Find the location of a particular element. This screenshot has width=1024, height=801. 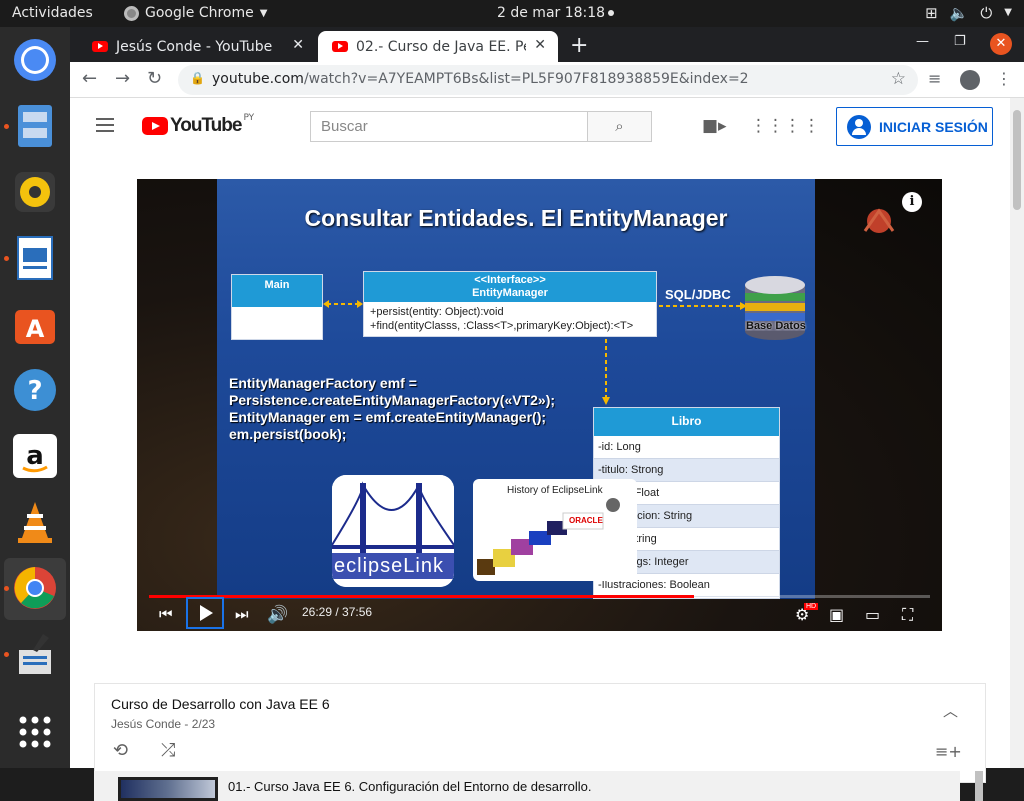

new-tab-icon: + is located at coordinates (579, 45).